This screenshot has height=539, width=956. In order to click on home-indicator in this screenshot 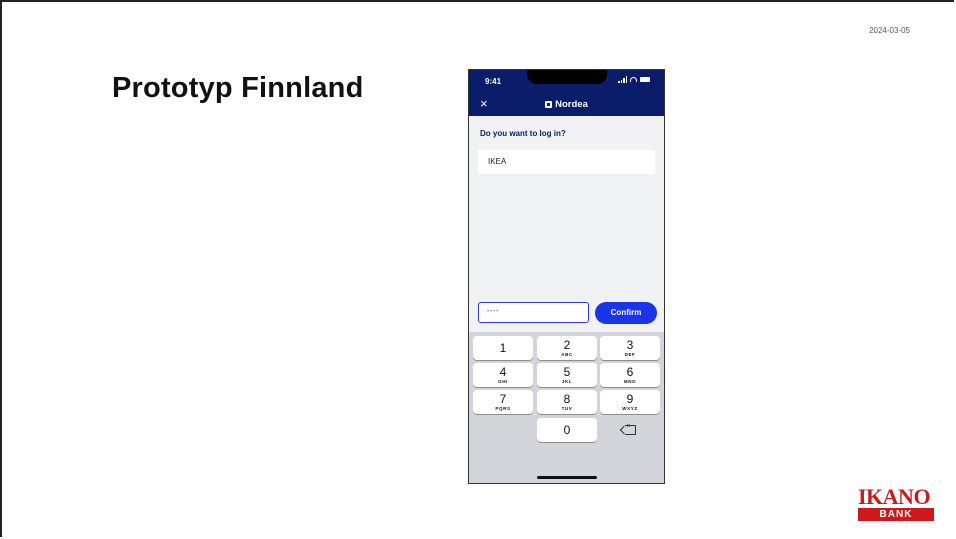, I will do `click(567, 477)`.